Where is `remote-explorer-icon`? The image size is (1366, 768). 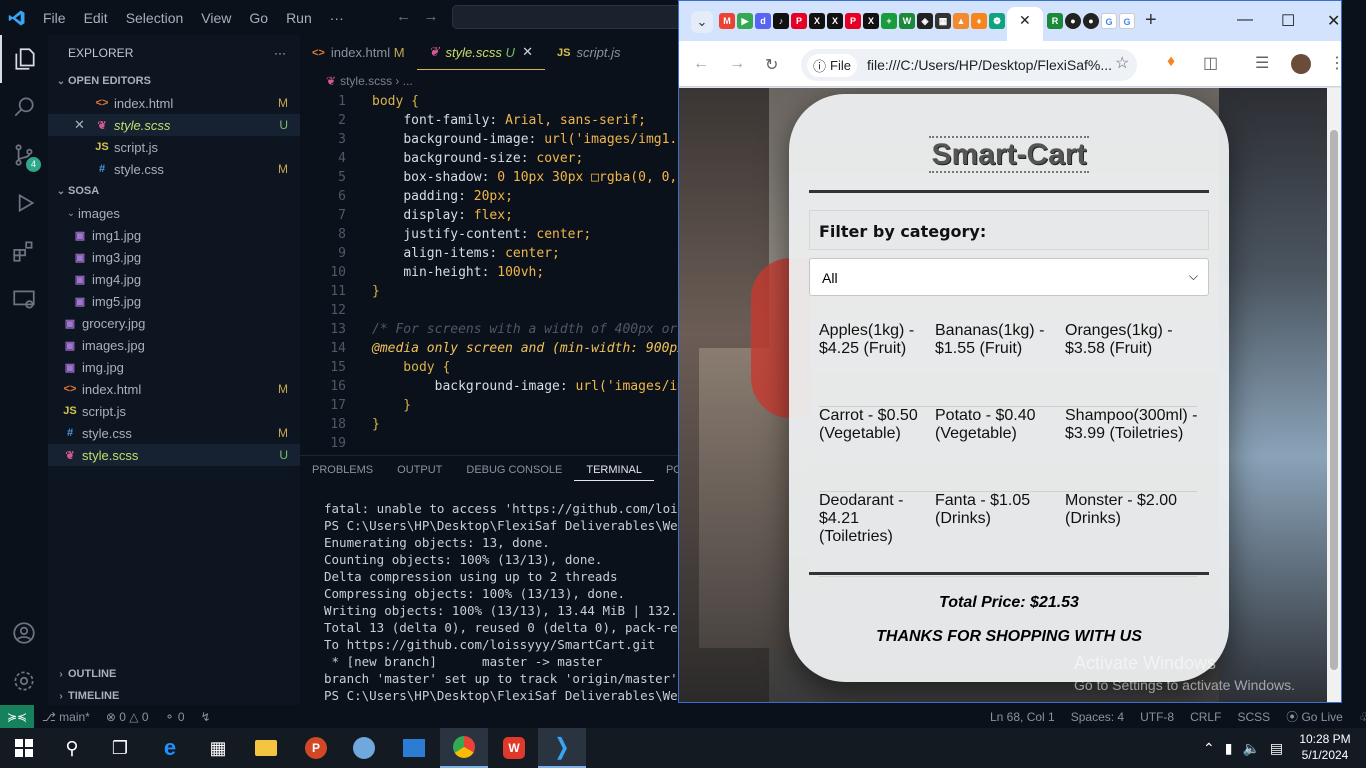 remote-explorer-icon is located at coordinates (24, 299).